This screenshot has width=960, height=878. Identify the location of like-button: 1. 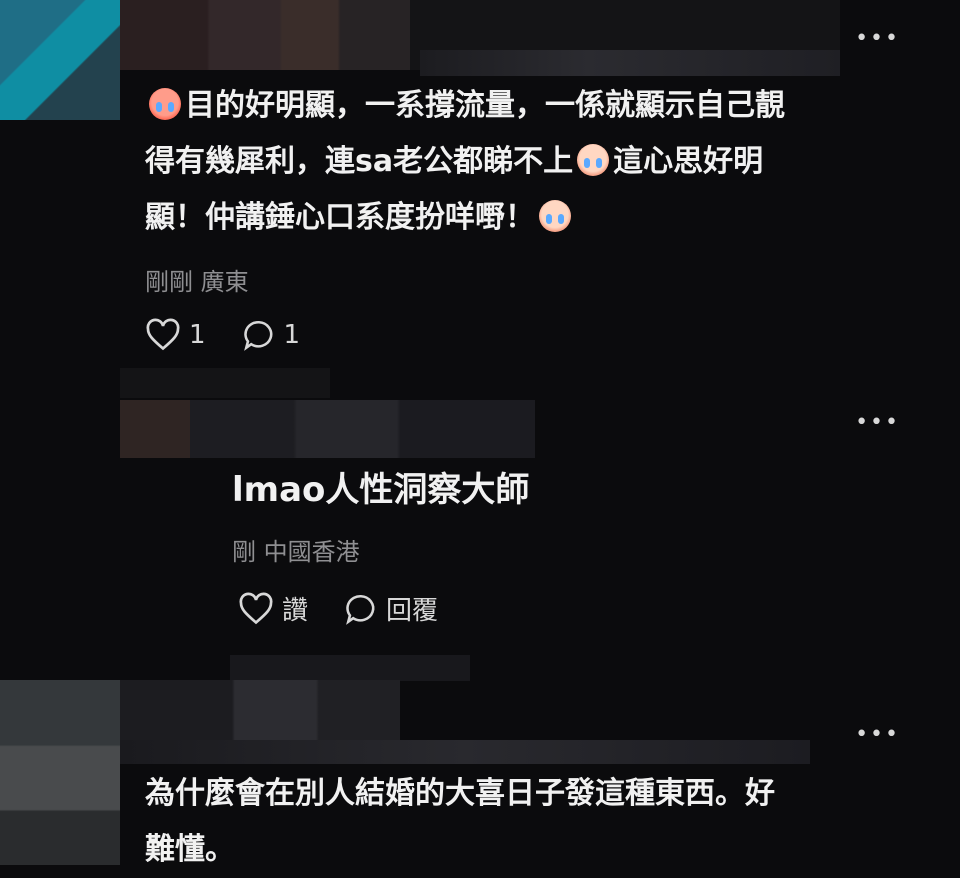
(175, 335).